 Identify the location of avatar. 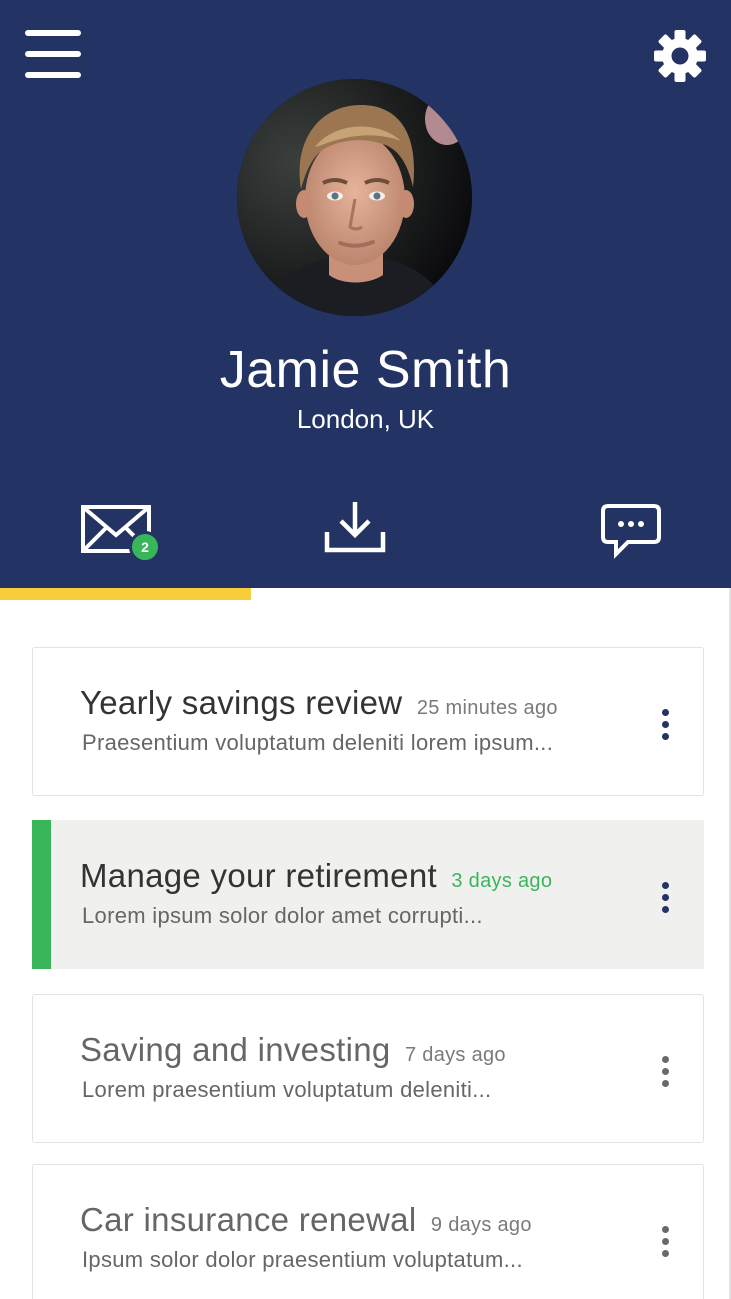
(354, 197).